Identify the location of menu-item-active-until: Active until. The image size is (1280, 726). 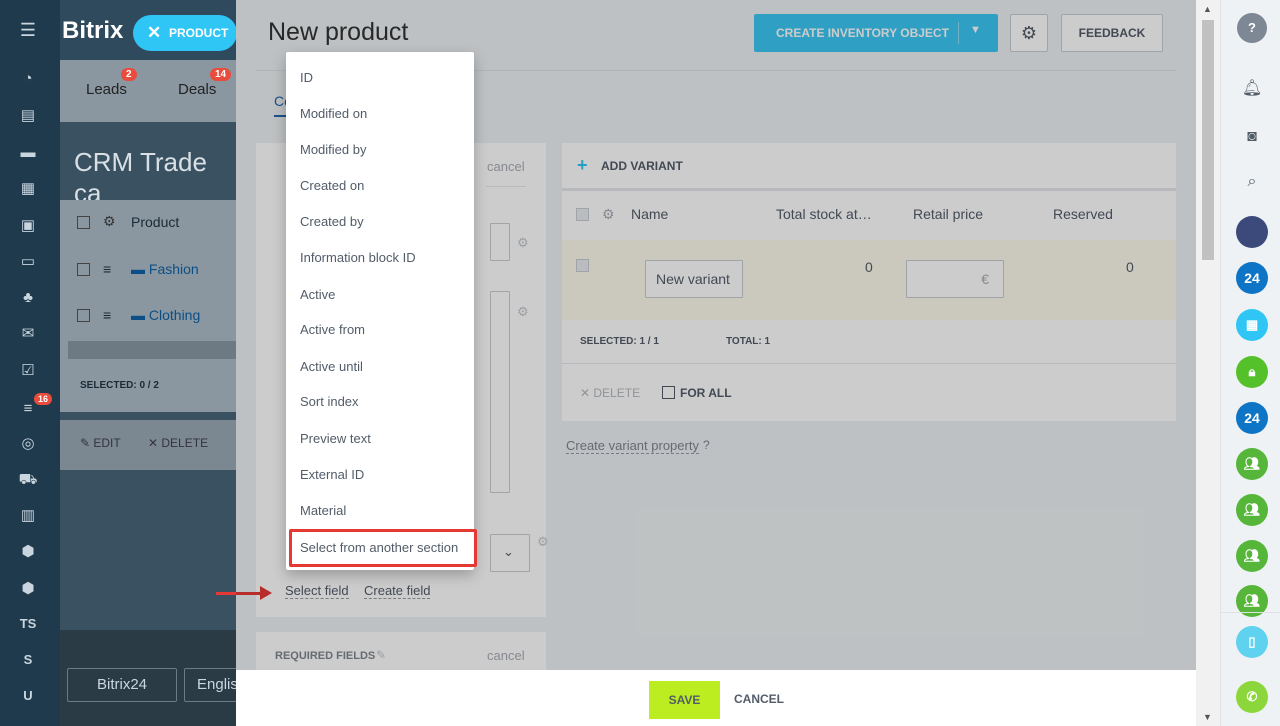
(331, 366).